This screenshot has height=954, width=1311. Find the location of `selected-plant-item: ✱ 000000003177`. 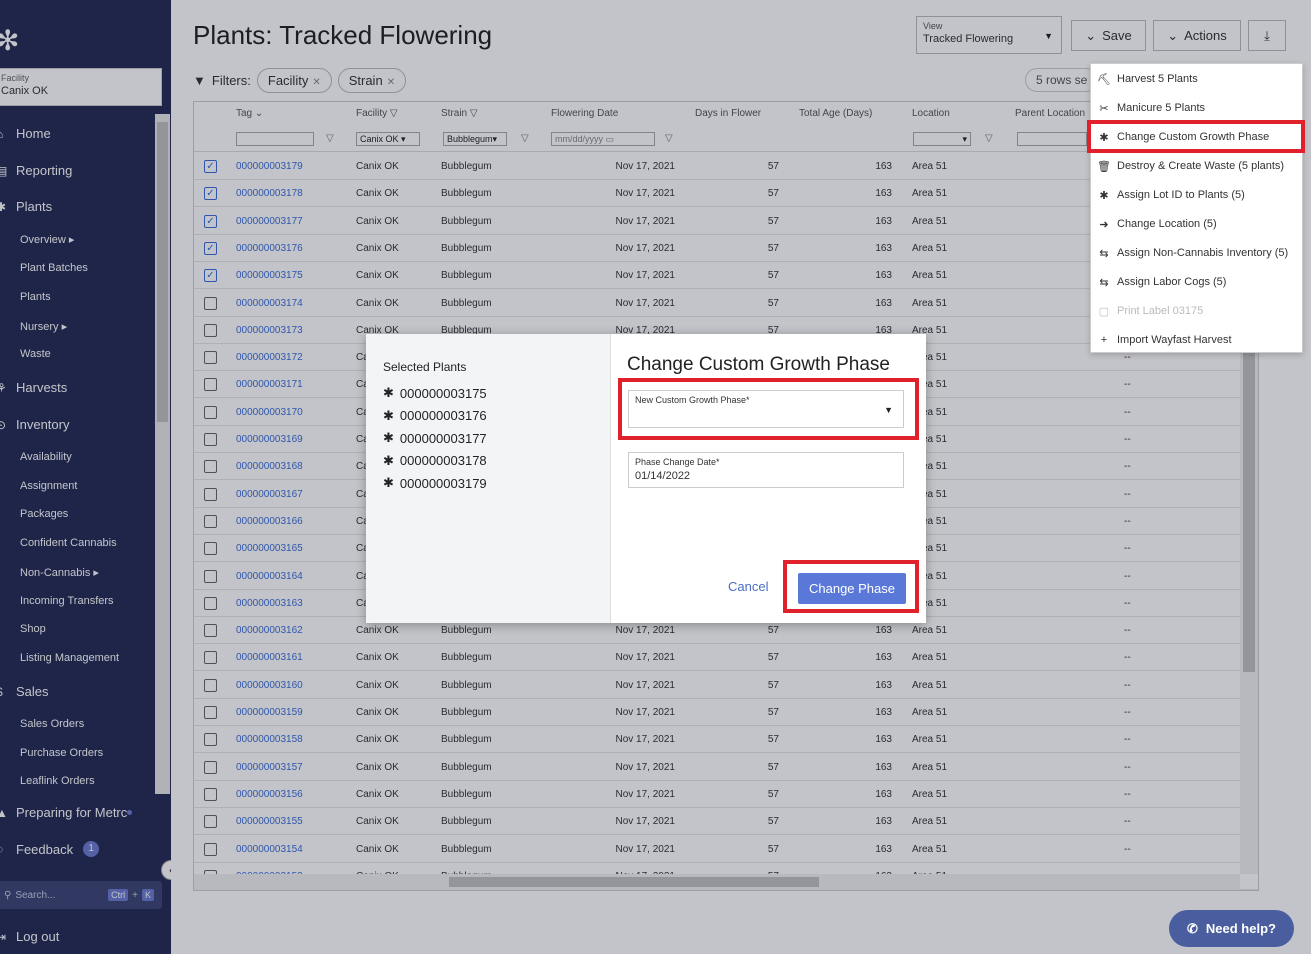

selected-plant-item: ✱ 000000003177 is located at coordinates (435, 438).